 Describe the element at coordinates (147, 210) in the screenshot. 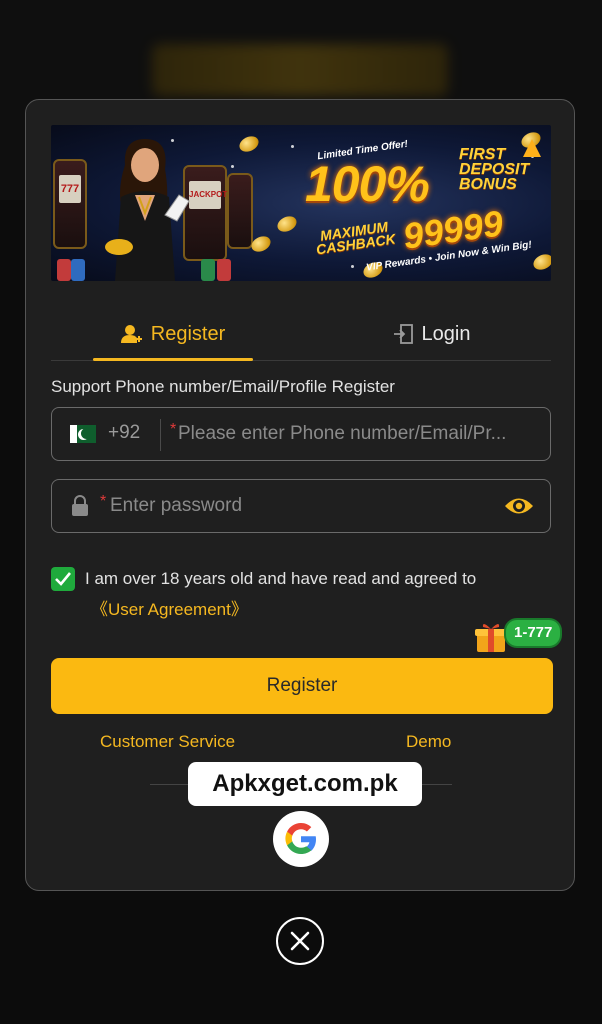

I see `casino-hostess-illustration` at that location.